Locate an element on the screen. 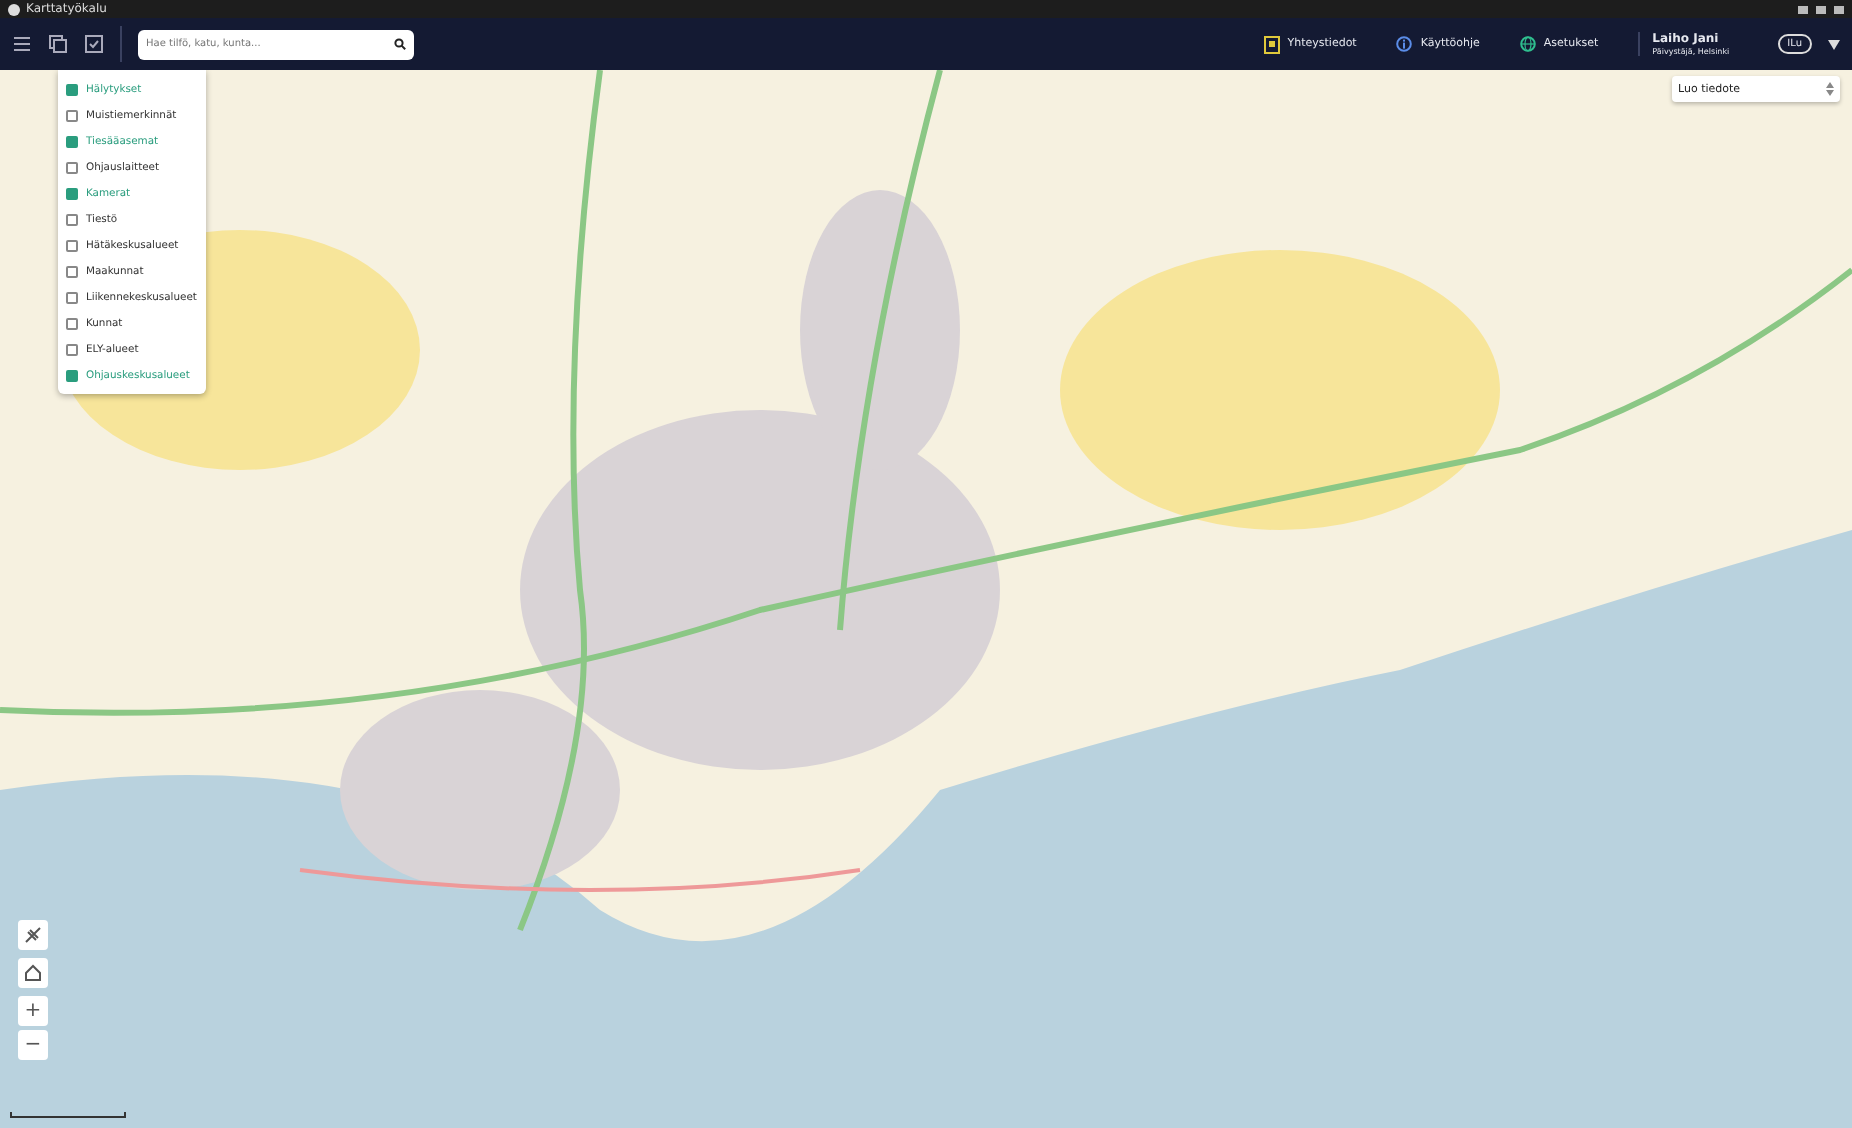 The image size is (1852, 1128). copy-icon is located at coordinates (58, 44).